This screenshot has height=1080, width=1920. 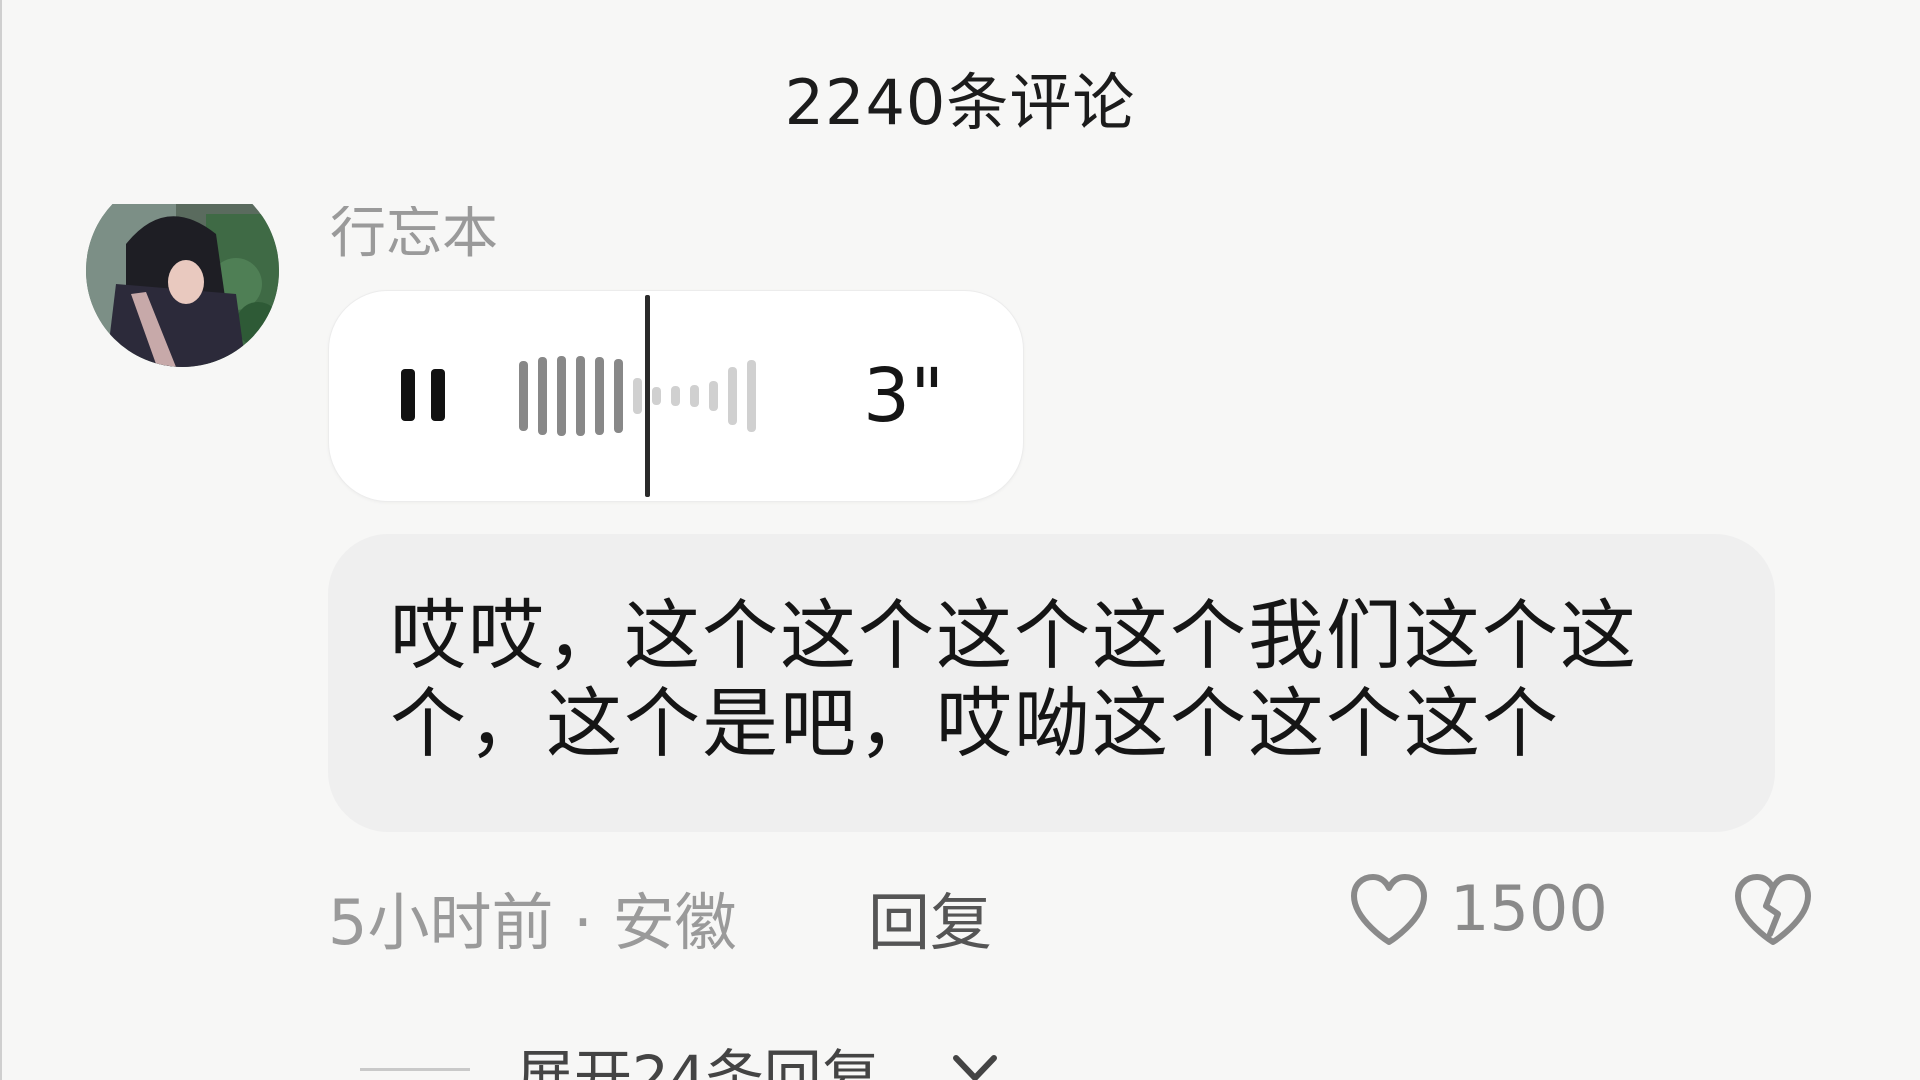 I want to click on voice-transcript-text: 哎哎，这个这个这个这个我们这个这个，这个是吧，哎呦这个这个这个, so click(x=1014, y=679).